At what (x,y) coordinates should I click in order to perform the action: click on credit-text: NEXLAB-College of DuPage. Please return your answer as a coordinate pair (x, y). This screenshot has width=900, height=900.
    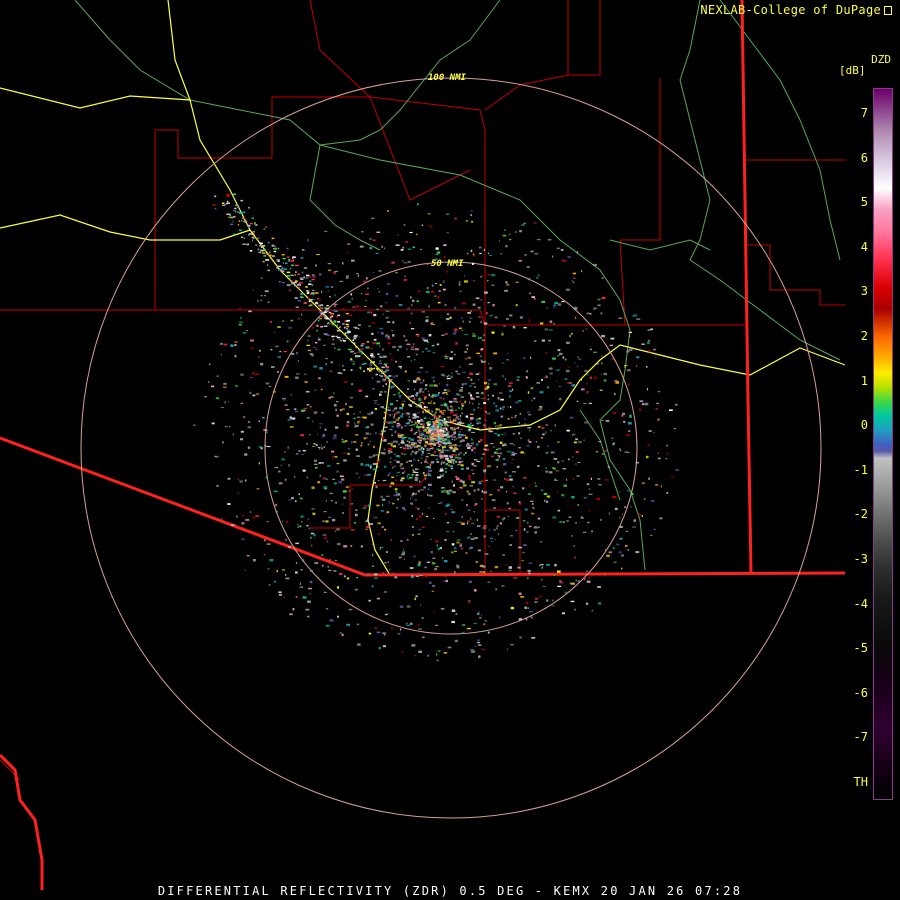
    Looking at the image, I should click on (790, 10).